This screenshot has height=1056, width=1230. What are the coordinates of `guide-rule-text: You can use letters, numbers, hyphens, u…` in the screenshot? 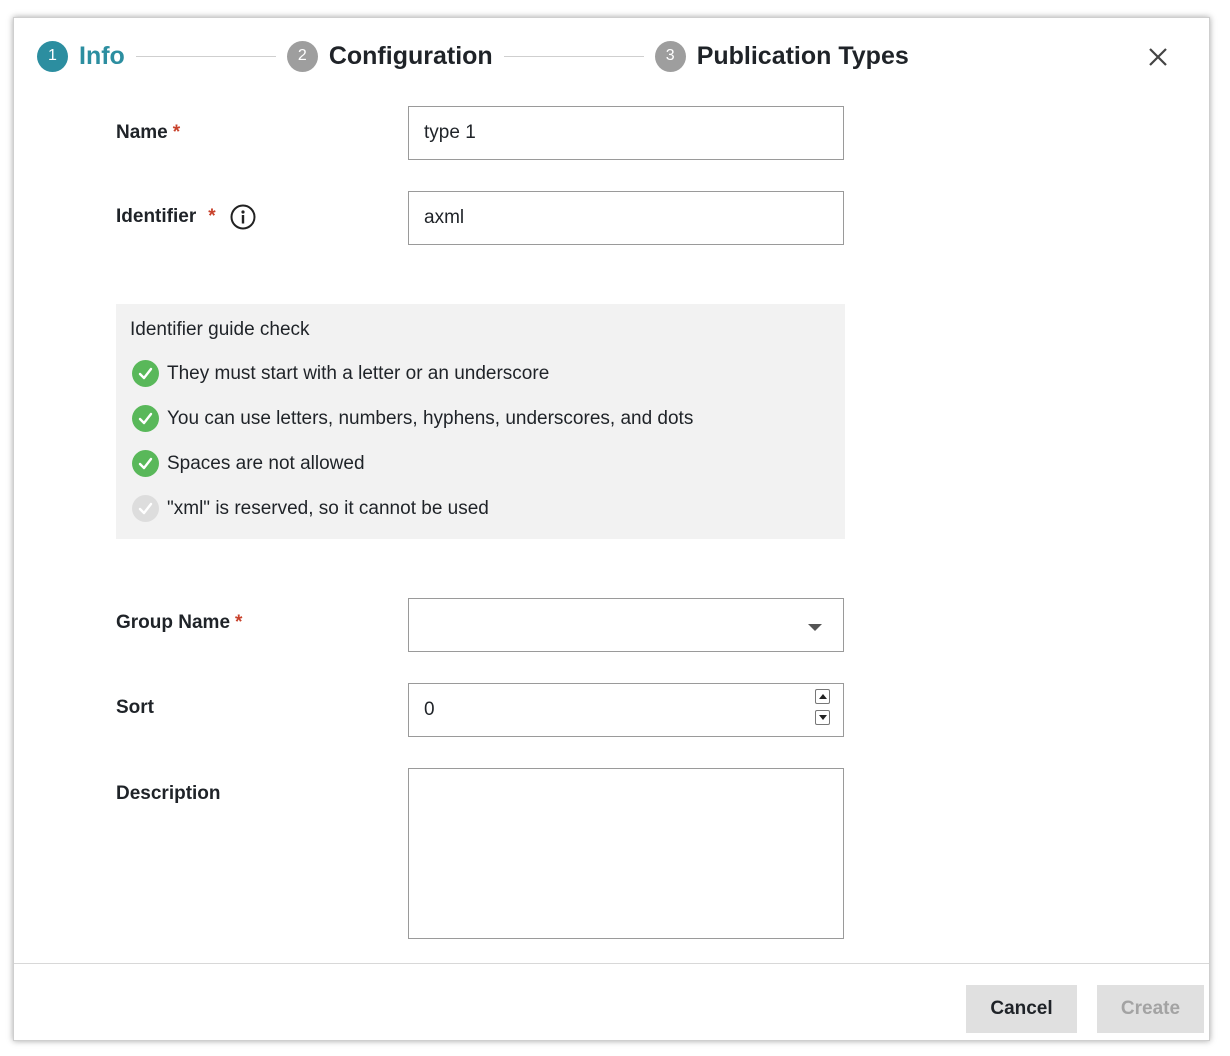 It's located at (430, 418).